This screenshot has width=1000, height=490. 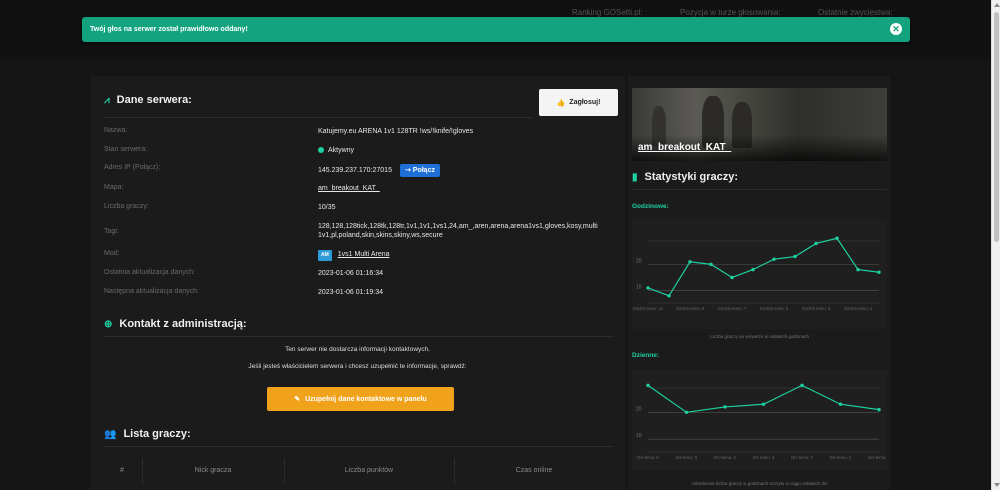 I want to click on x-tick-label: Dni temu: 2, so click(x=802, y=457).